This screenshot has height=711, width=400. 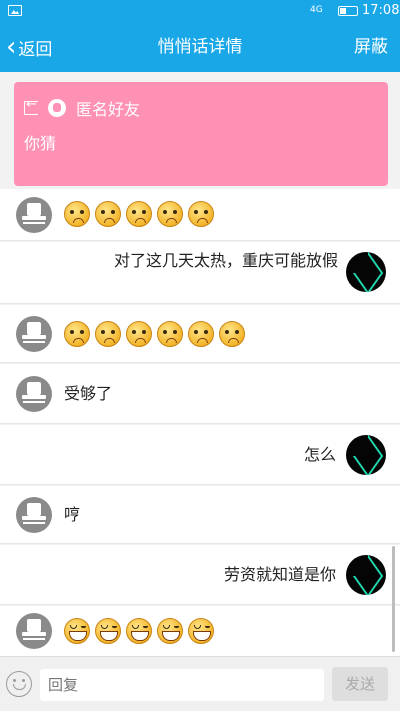 I want to click on send-button: 发送, so click(x=360, y=684).